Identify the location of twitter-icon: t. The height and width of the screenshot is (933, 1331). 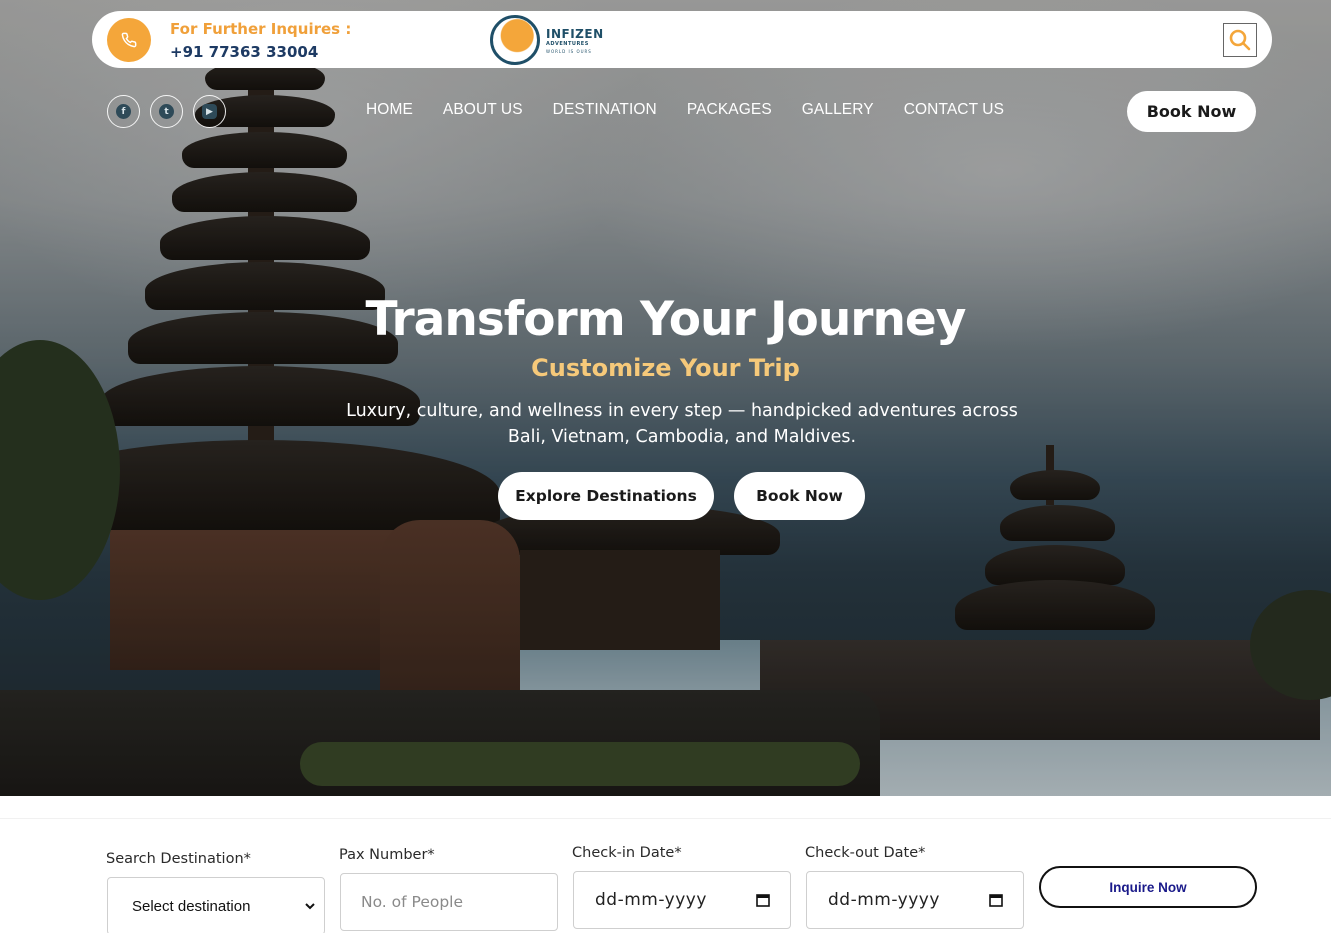
(166, 111).